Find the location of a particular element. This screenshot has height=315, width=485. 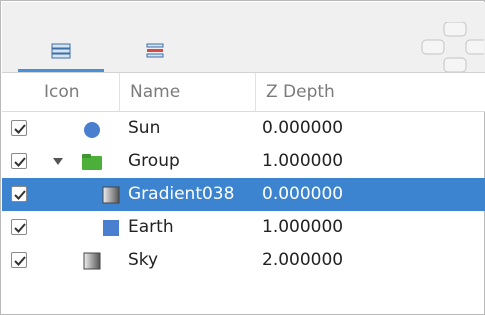

layers-icon is located at coordinates (61, 51).